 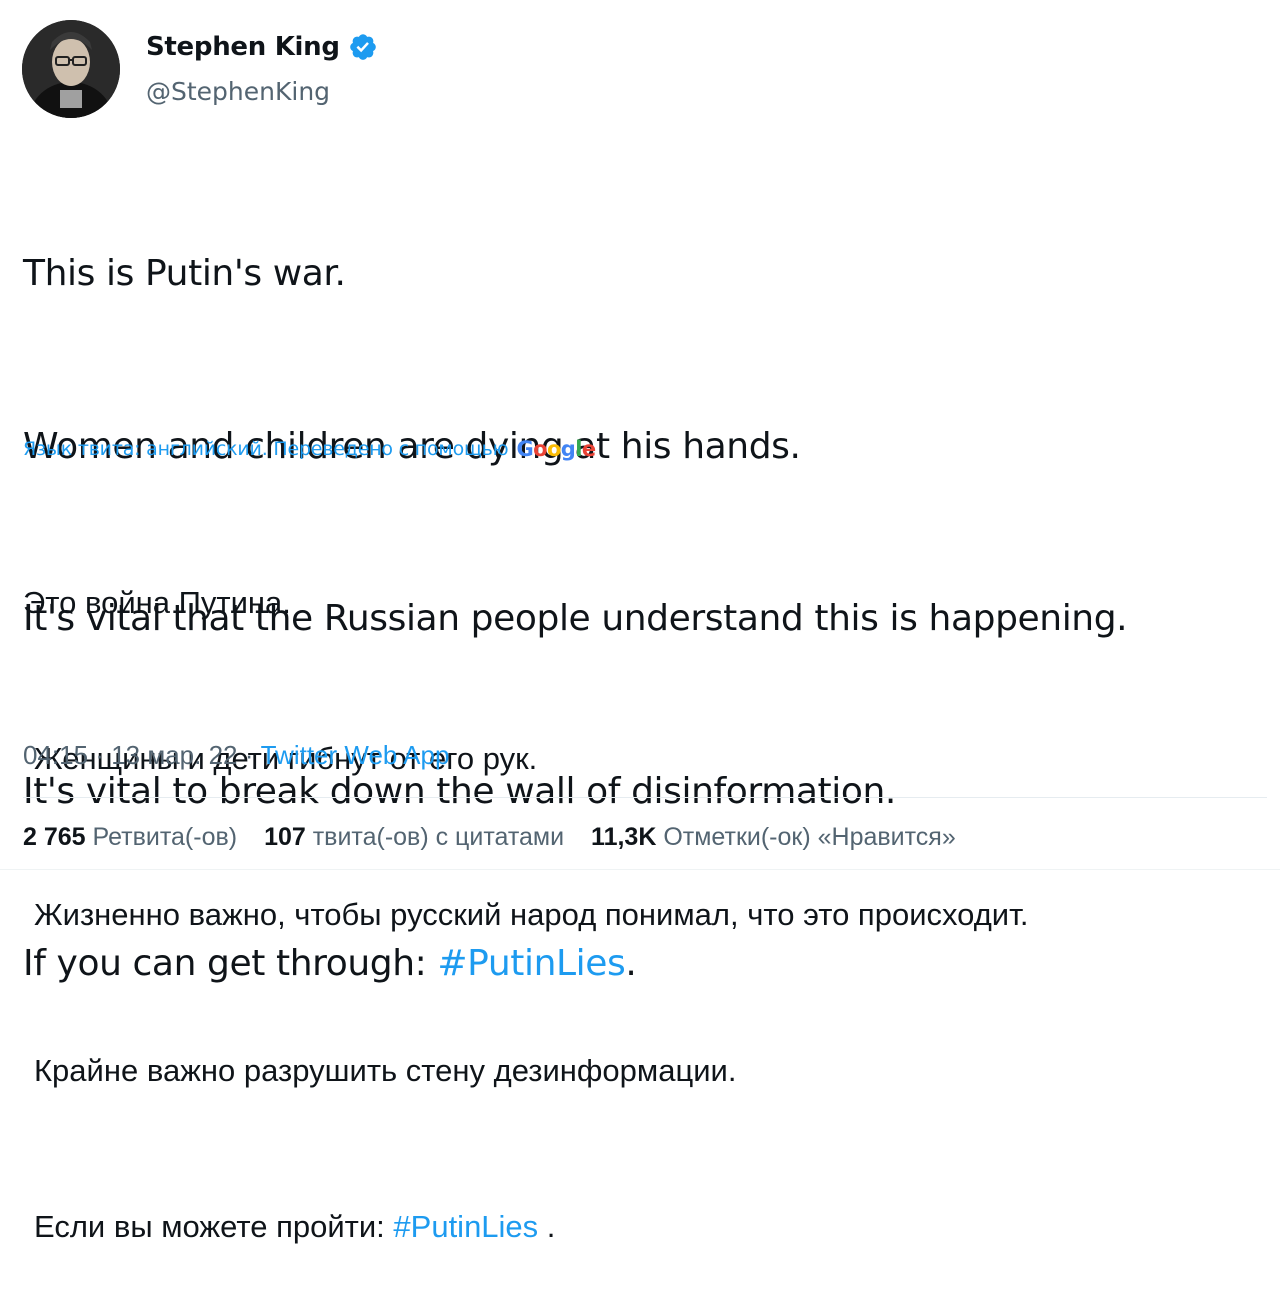 What do you see at coordinates (465, 1226) in the screenshot?
I see `translated-hashtag-link: #PutinLies` at bounding box center [465, 1226].